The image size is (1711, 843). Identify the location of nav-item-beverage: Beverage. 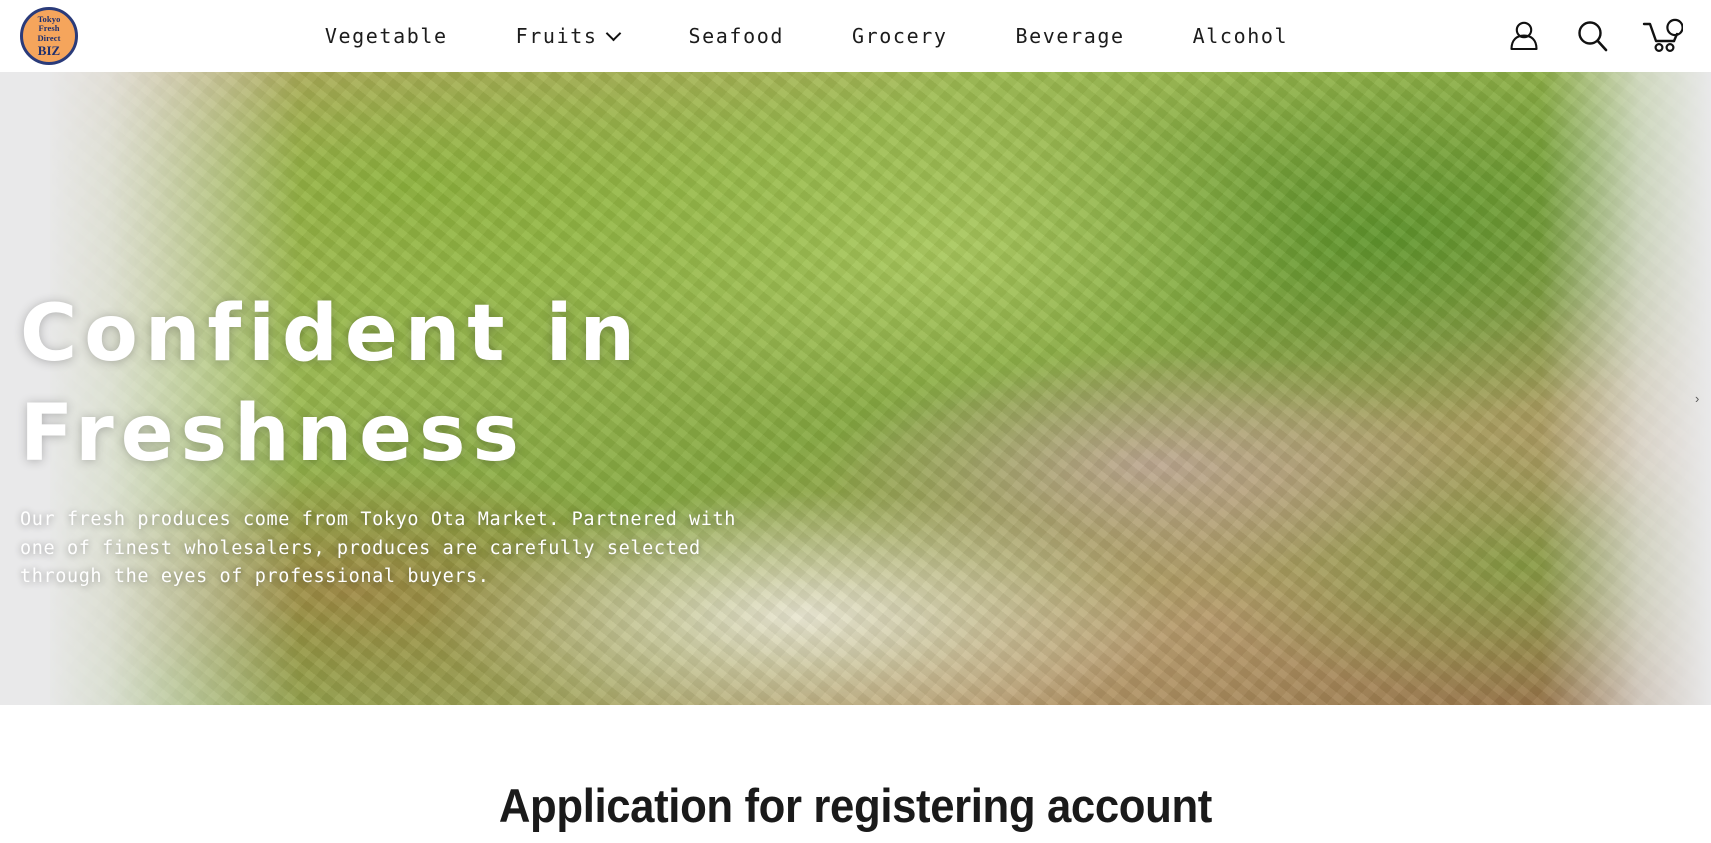
(1070, 36).